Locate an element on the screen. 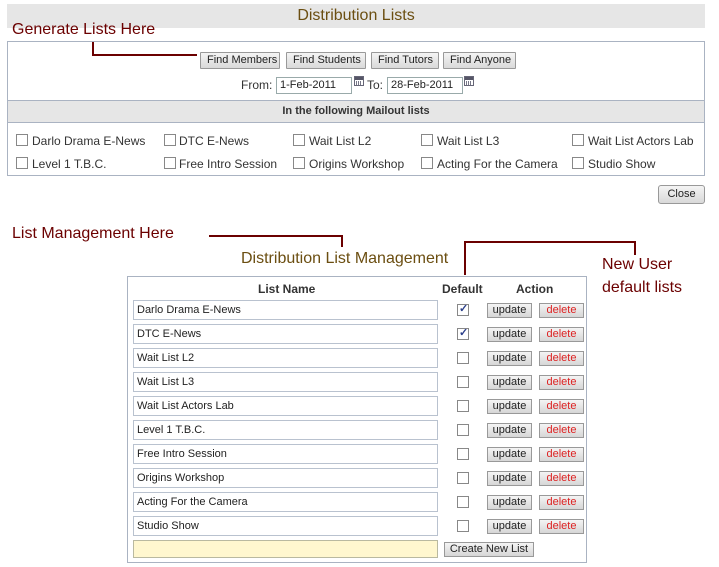 The image size is (719, 567). column-header-name: List Name is located at coordinates (287, 289).